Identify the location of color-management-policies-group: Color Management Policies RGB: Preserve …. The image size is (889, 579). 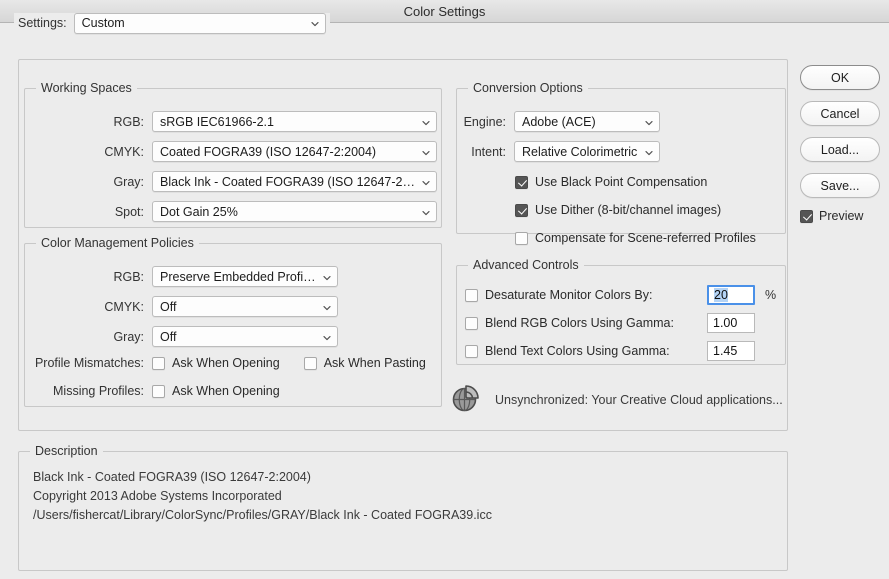
(233, 321).